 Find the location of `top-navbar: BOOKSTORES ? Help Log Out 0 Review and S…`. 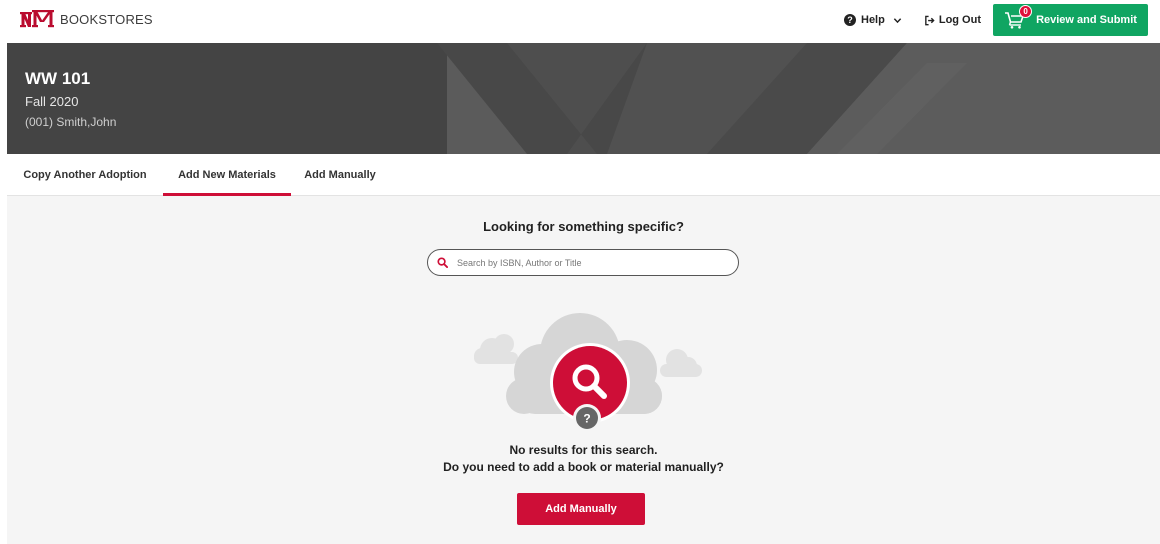

top-navbar: BOOKSTORES ? Help Log Out 0 Review and S… is located at coordinates (580, 21).